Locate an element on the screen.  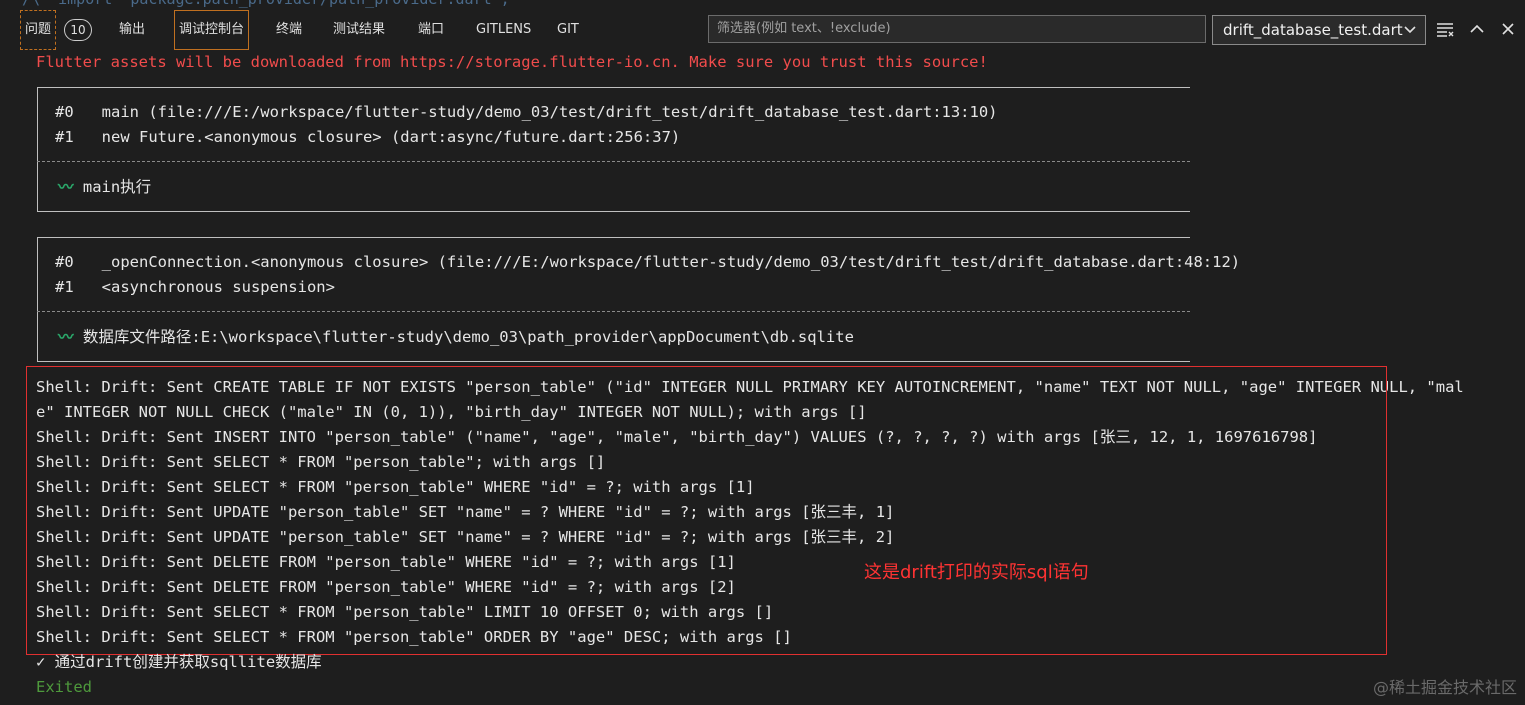
log-message-1: 〰 main执行 is located at coordinates (104, 187).